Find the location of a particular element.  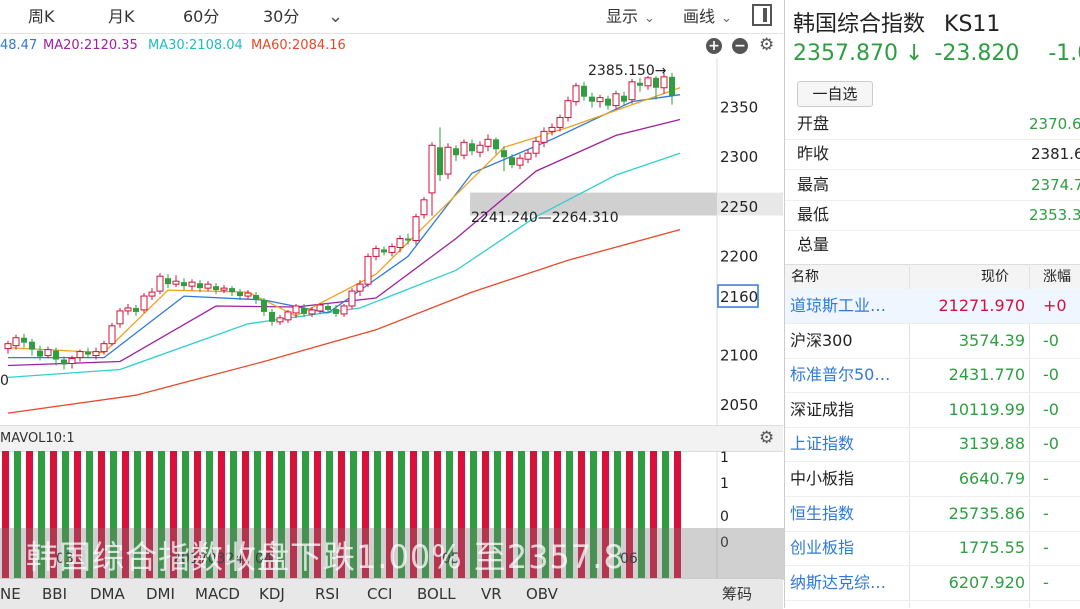

indicator-tab: RSI is located at coordinates (327, 594).